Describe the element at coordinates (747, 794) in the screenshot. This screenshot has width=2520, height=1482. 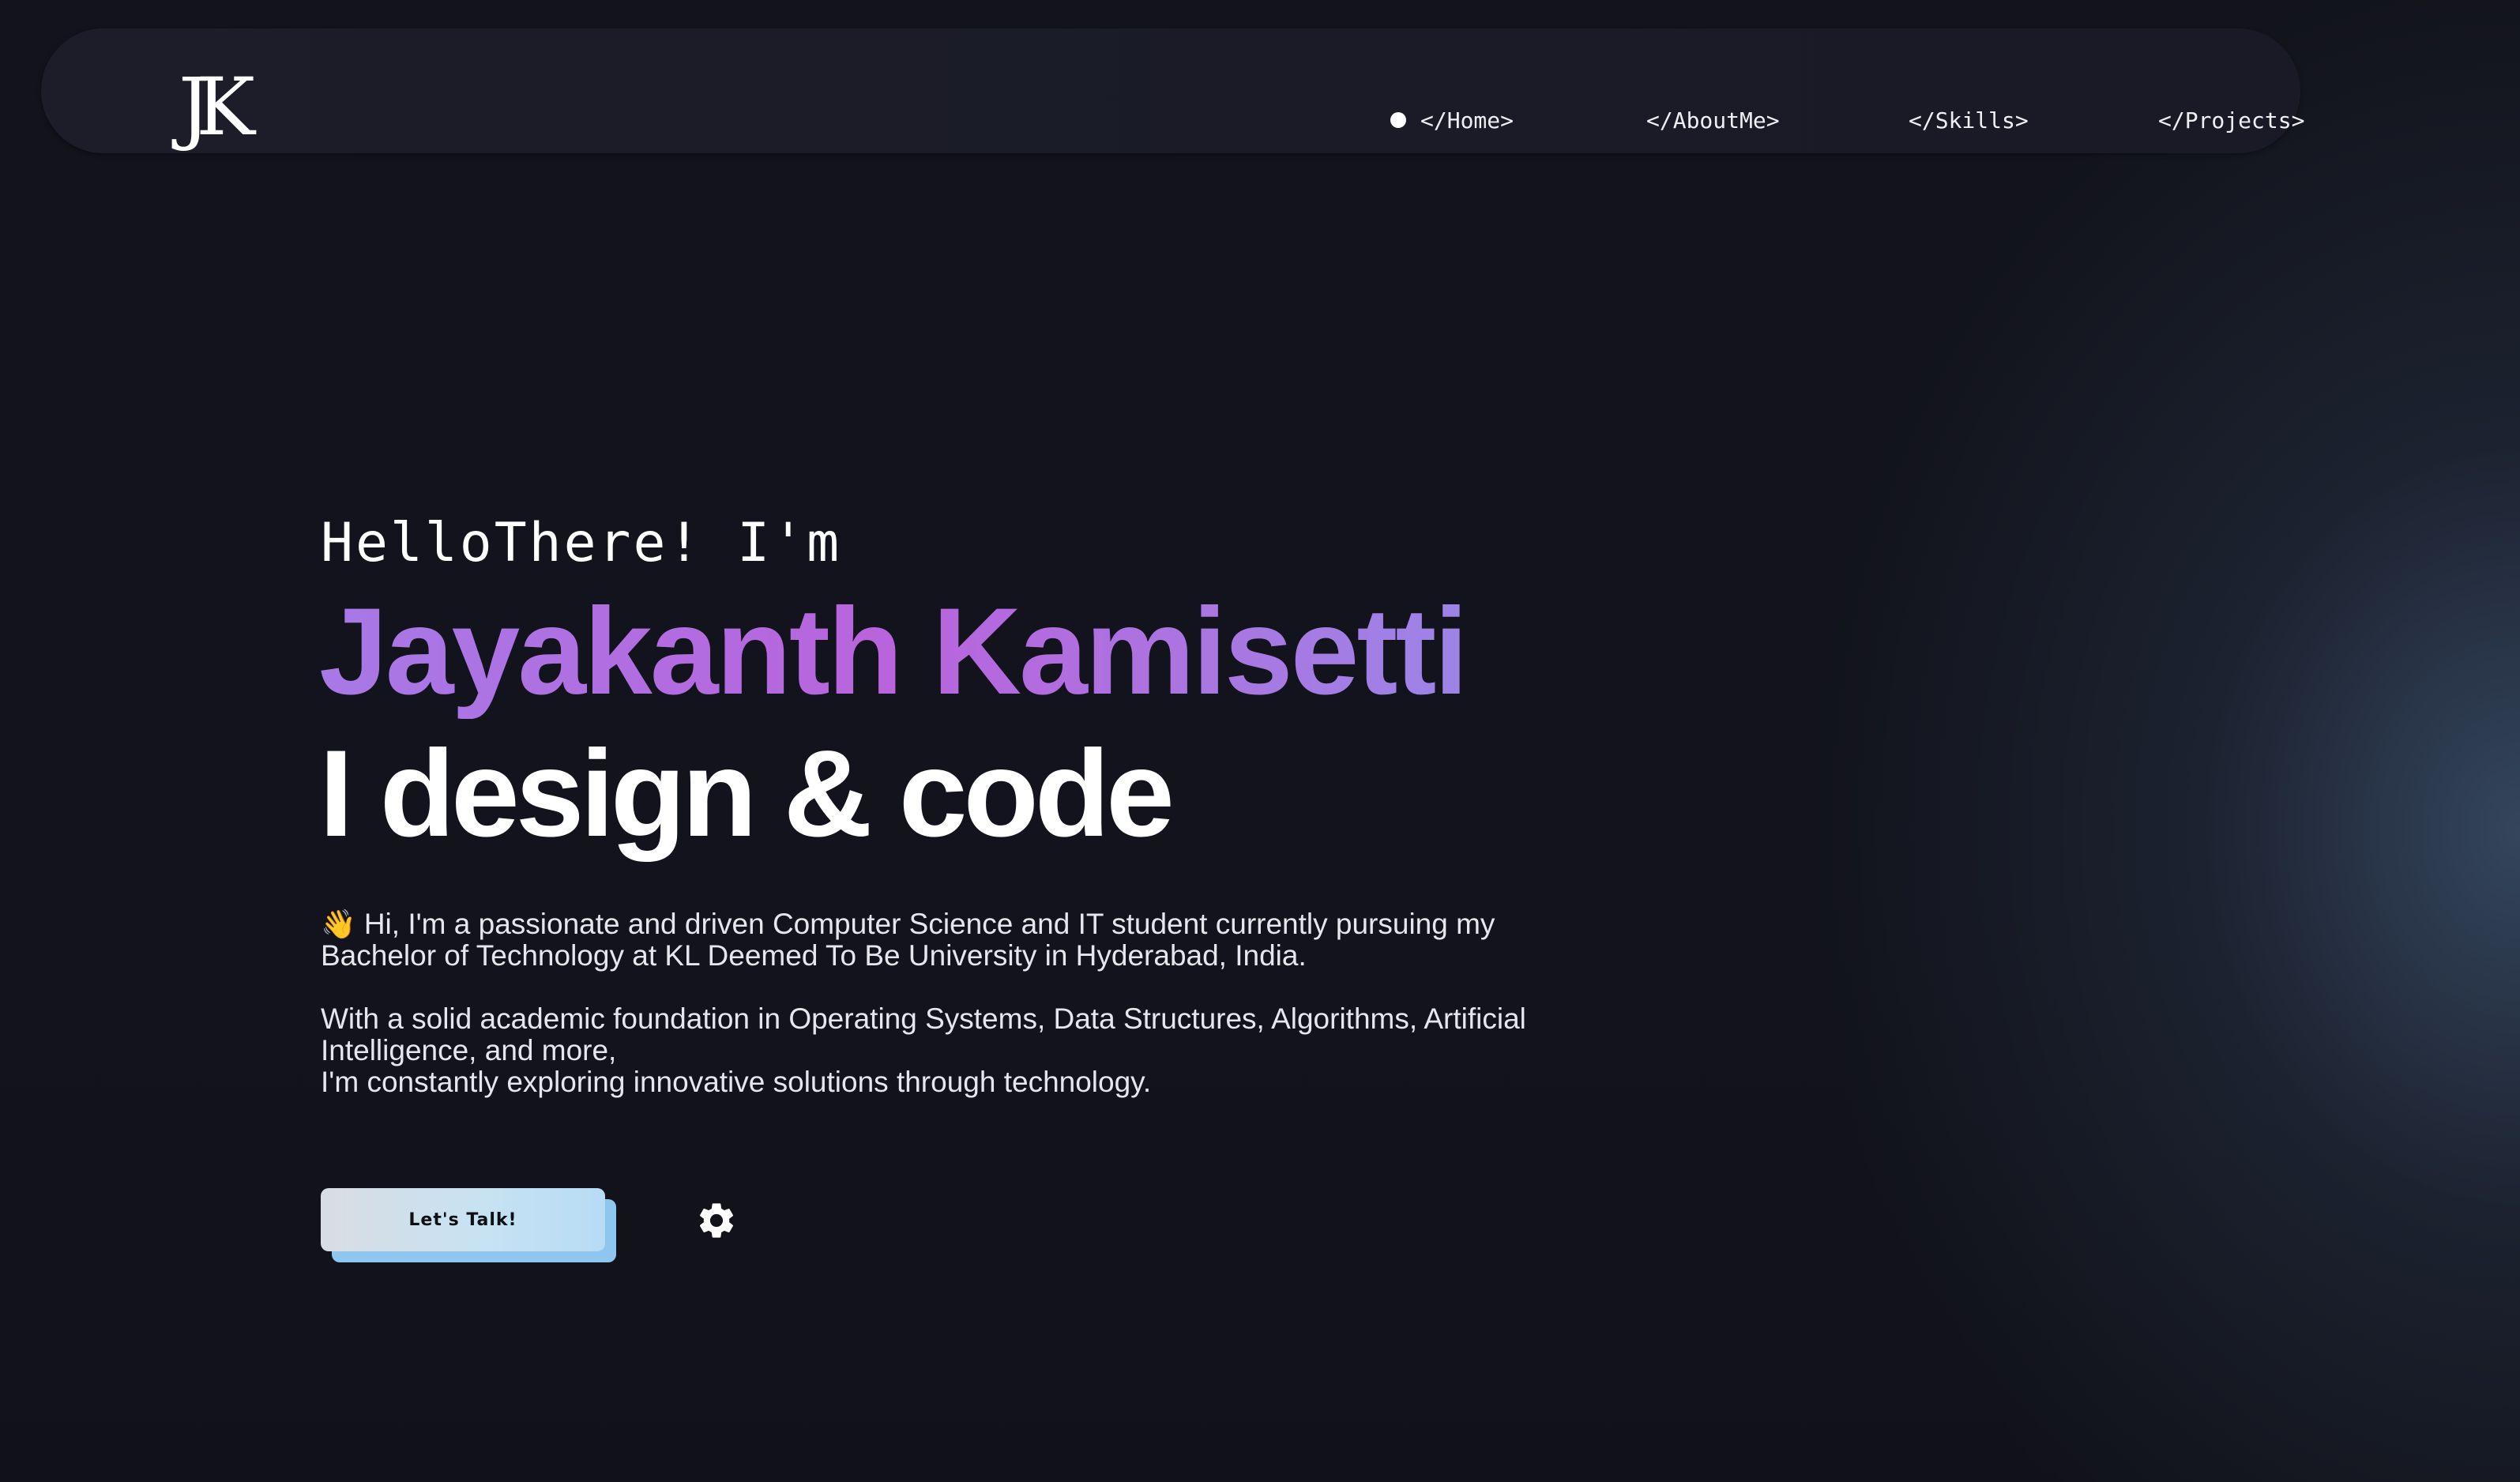
I see `hero-tagline: I design & code` at that location.